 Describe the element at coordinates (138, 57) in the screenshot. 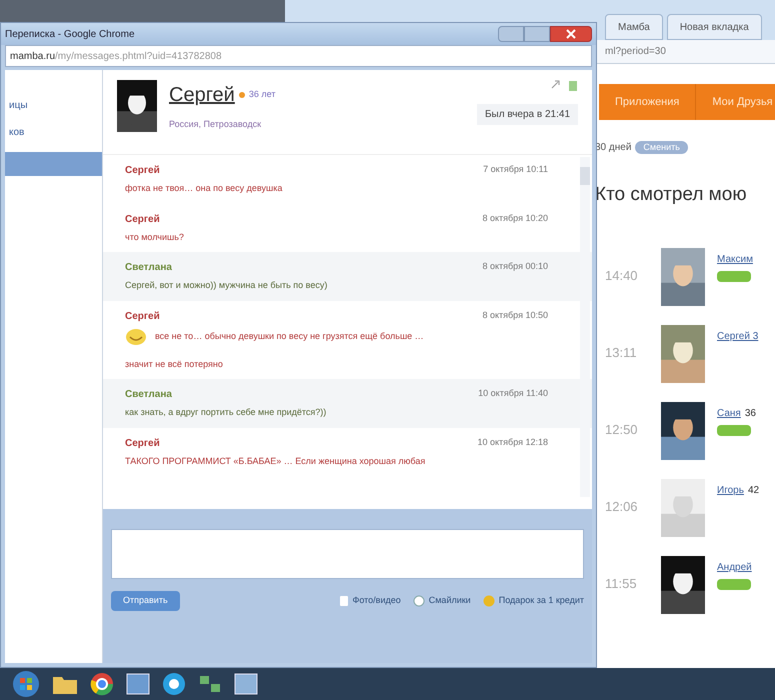

I see `url-path: /my/messages.phtml?uid=413782808` at that location.